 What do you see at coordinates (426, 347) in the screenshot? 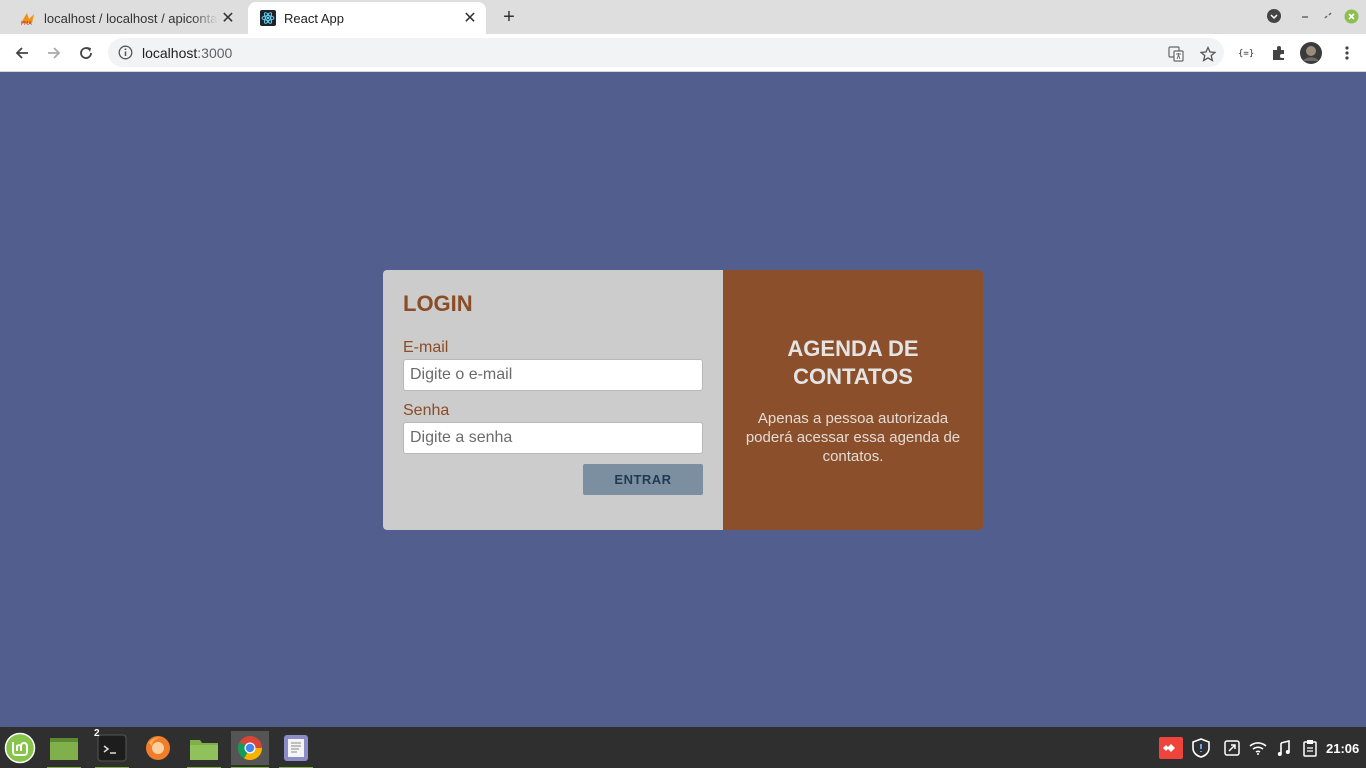
I see `email-label: E-mail` at bounding box center [426, 347].